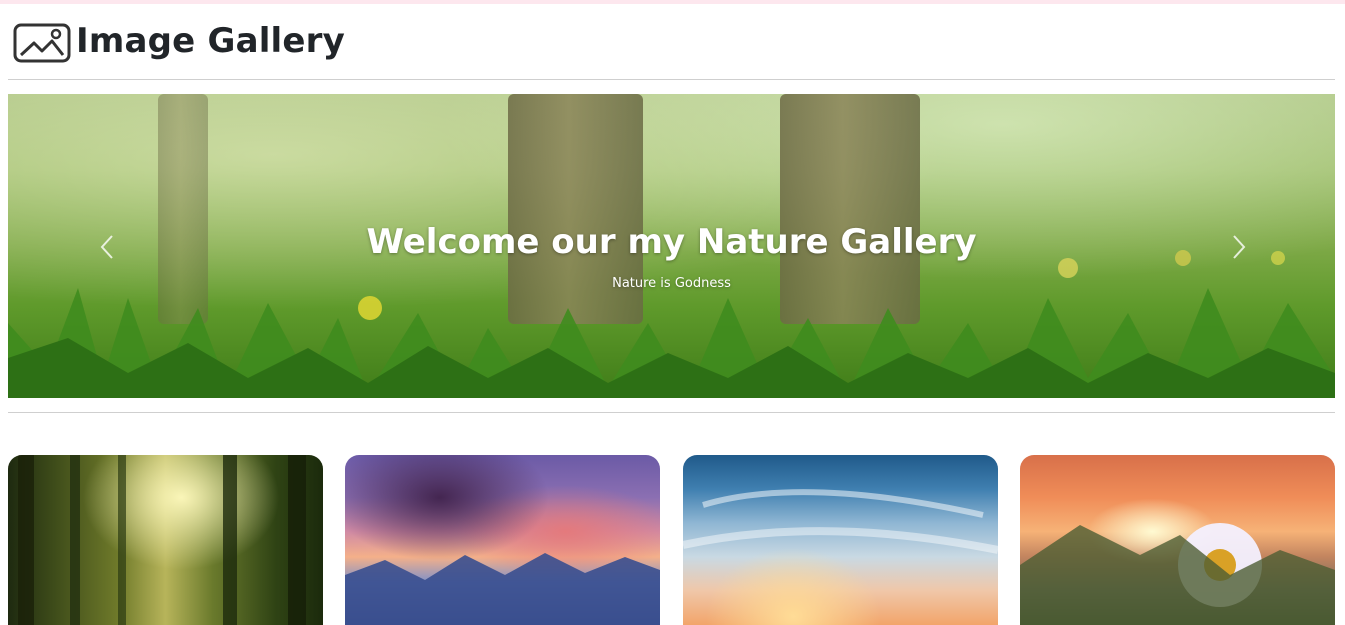 This screenshot has width=1345, height=625. Describe the element at coordinates (840, 521) in the screenshot. I see `sky-image` at that location.